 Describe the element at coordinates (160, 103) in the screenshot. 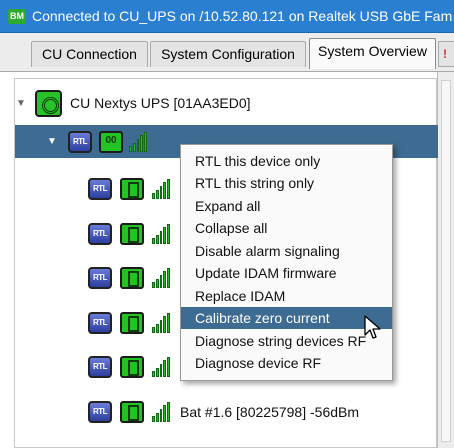

I see `root-node-label: CU Nextys UPS [01AA3ED0]` at that location.